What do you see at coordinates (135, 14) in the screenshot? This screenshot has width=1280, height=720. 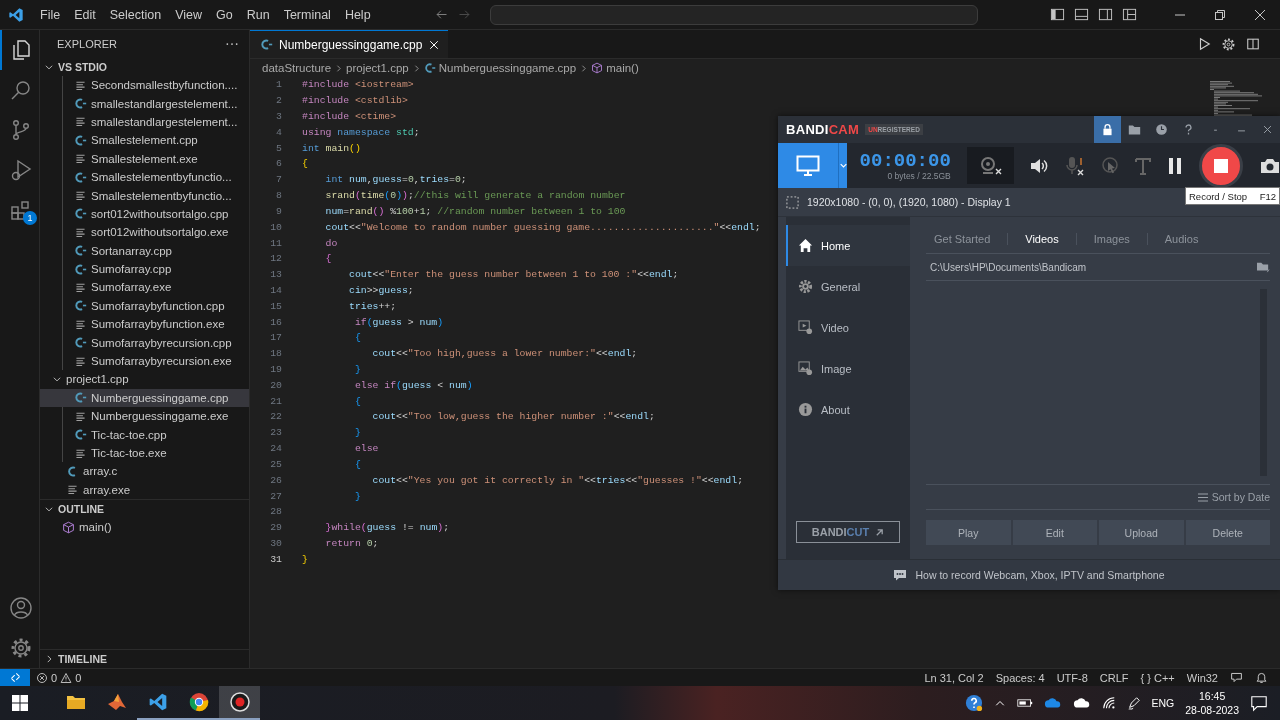 I see `menu-item: Selection` at bounding box center [135, 14].